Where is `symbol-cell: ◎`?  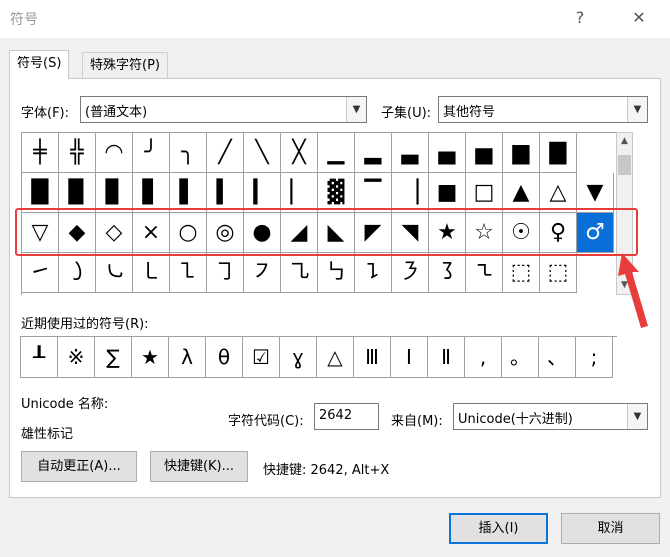
symbol-cell: ◎ is located at coordinates (225, 233).